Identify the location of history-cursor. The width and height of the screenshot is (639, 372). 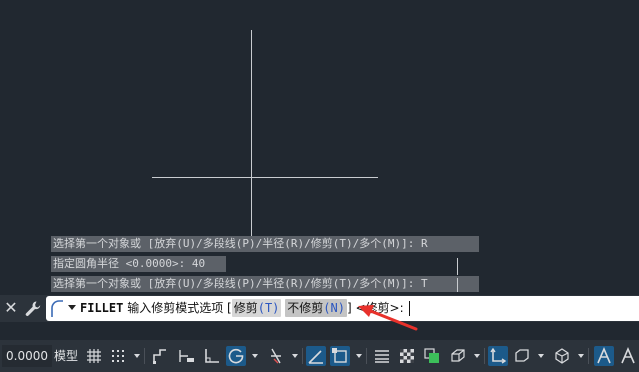
(457, 266).